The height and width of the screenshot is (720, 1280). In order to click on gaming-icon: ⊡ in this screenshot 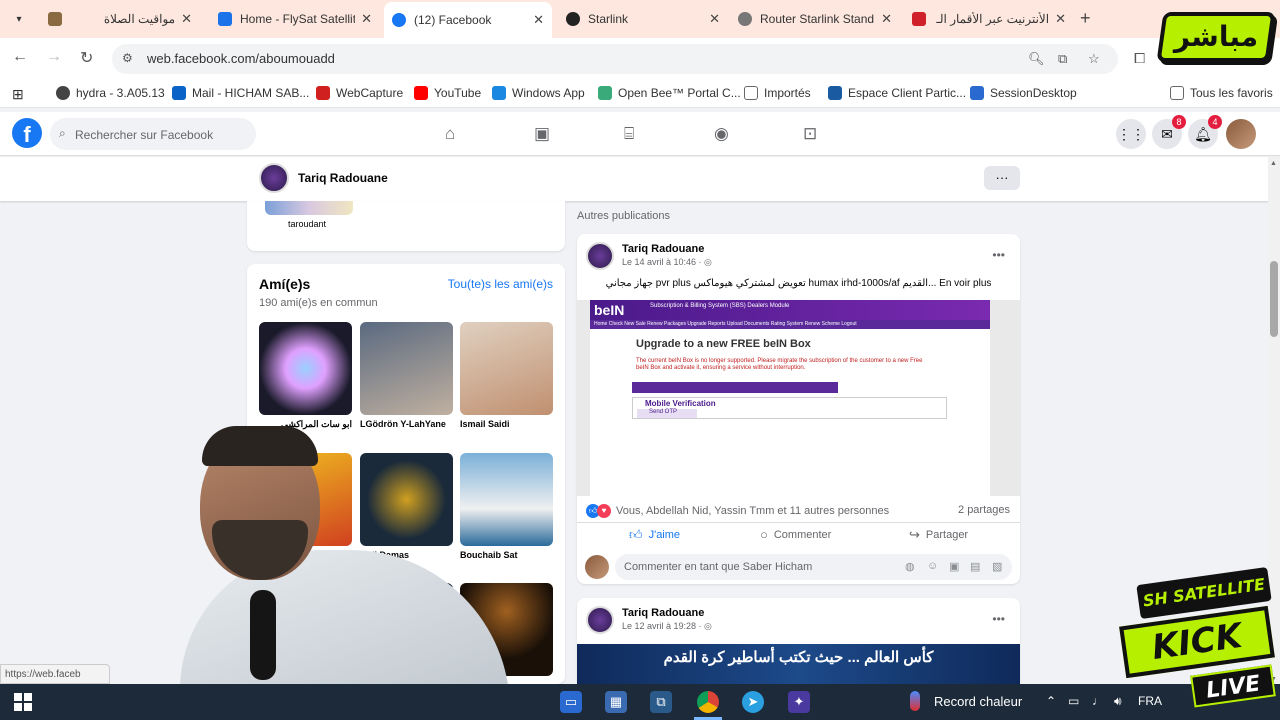, I will do `click(810, 134)`.